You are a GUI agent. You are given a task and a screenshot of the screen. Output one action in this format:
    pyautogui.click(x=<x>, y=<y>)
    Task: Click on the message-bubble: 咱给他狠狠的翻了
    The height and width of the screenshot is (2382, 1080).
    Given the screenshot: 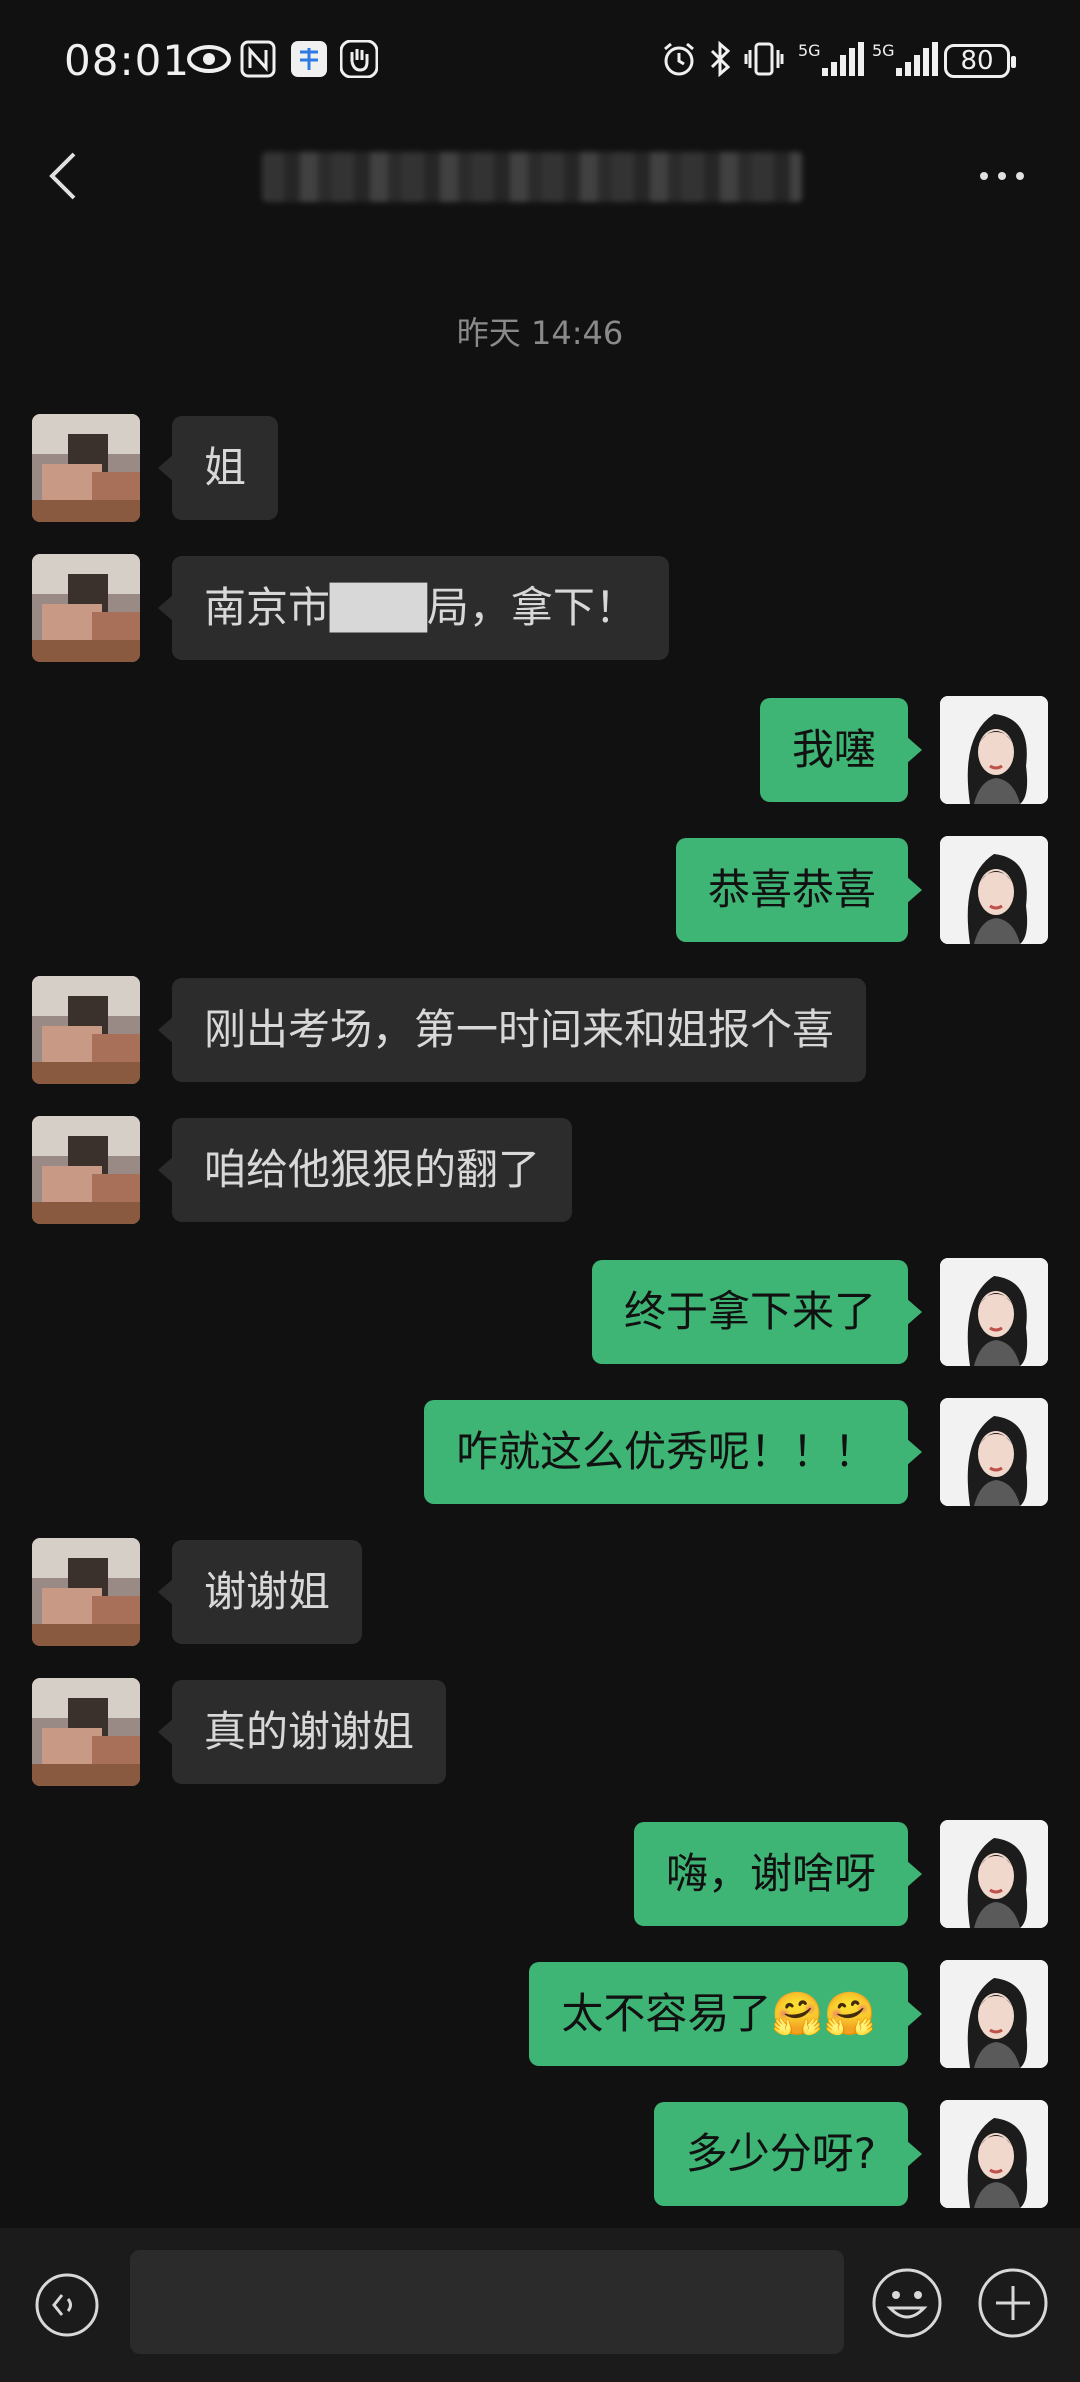 What is the action you would take?
    pyautogui.click(x=365, y=1170)
    